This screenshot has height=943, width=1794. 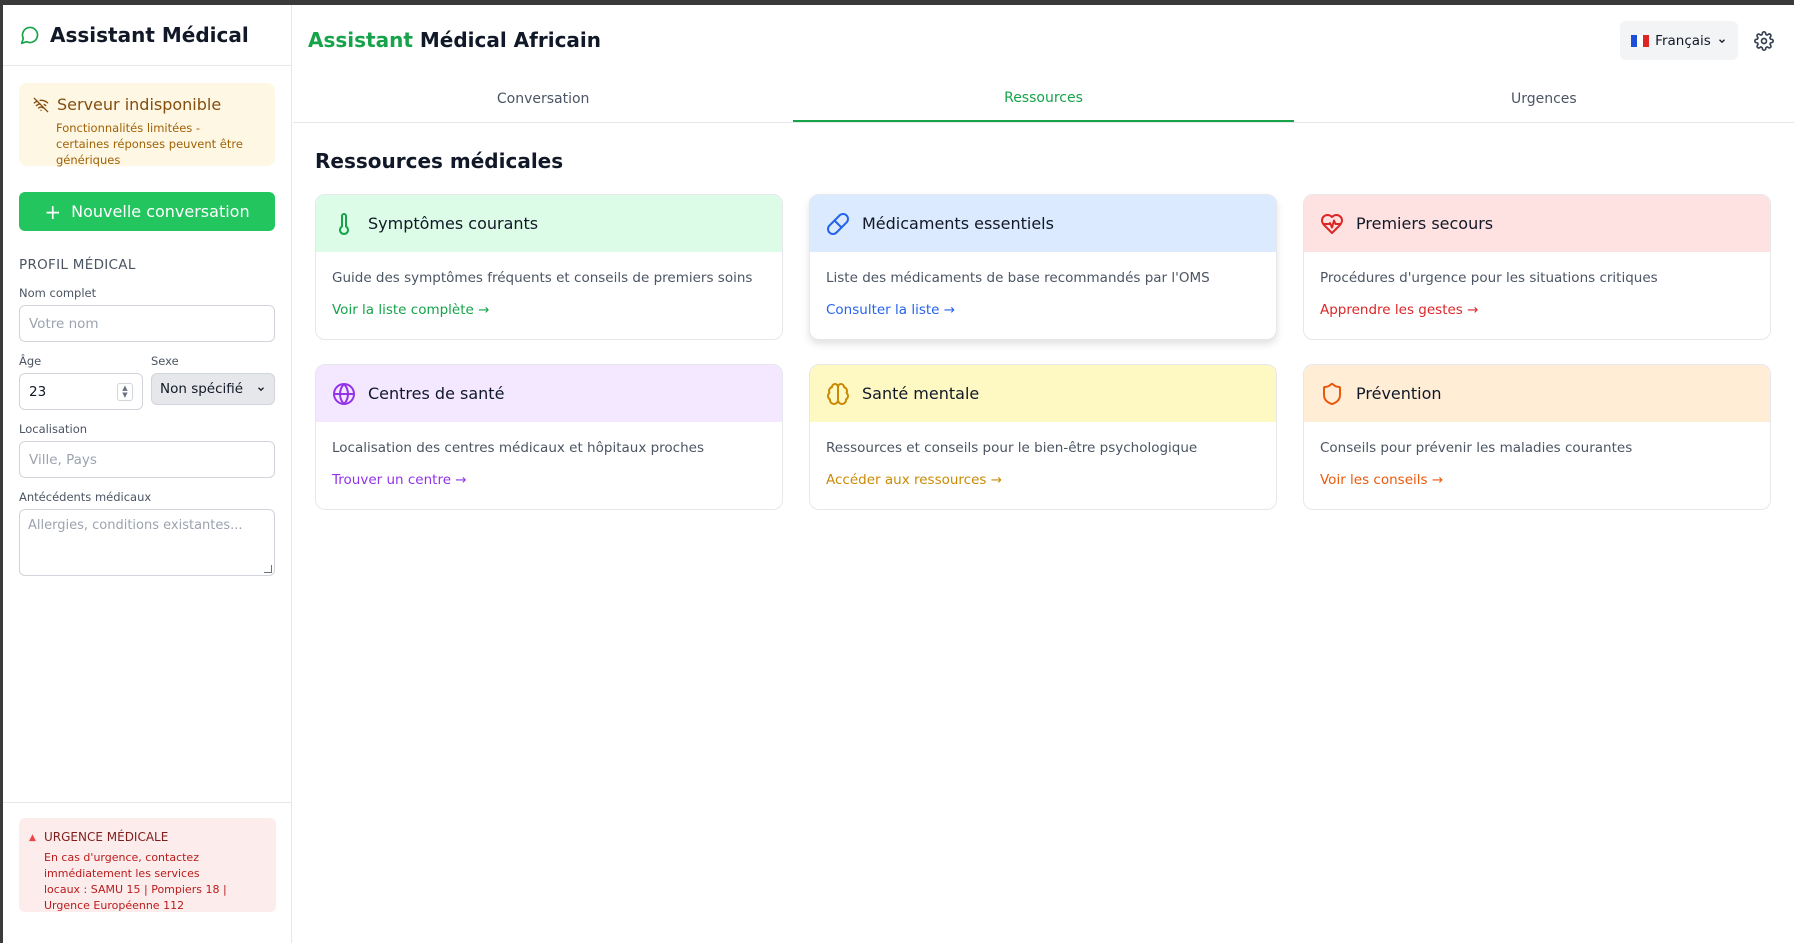 What do you see at coordinates (58, 293) in the screenshot?
I see `name-label: Nom complet` at bounding box center [58, 293].